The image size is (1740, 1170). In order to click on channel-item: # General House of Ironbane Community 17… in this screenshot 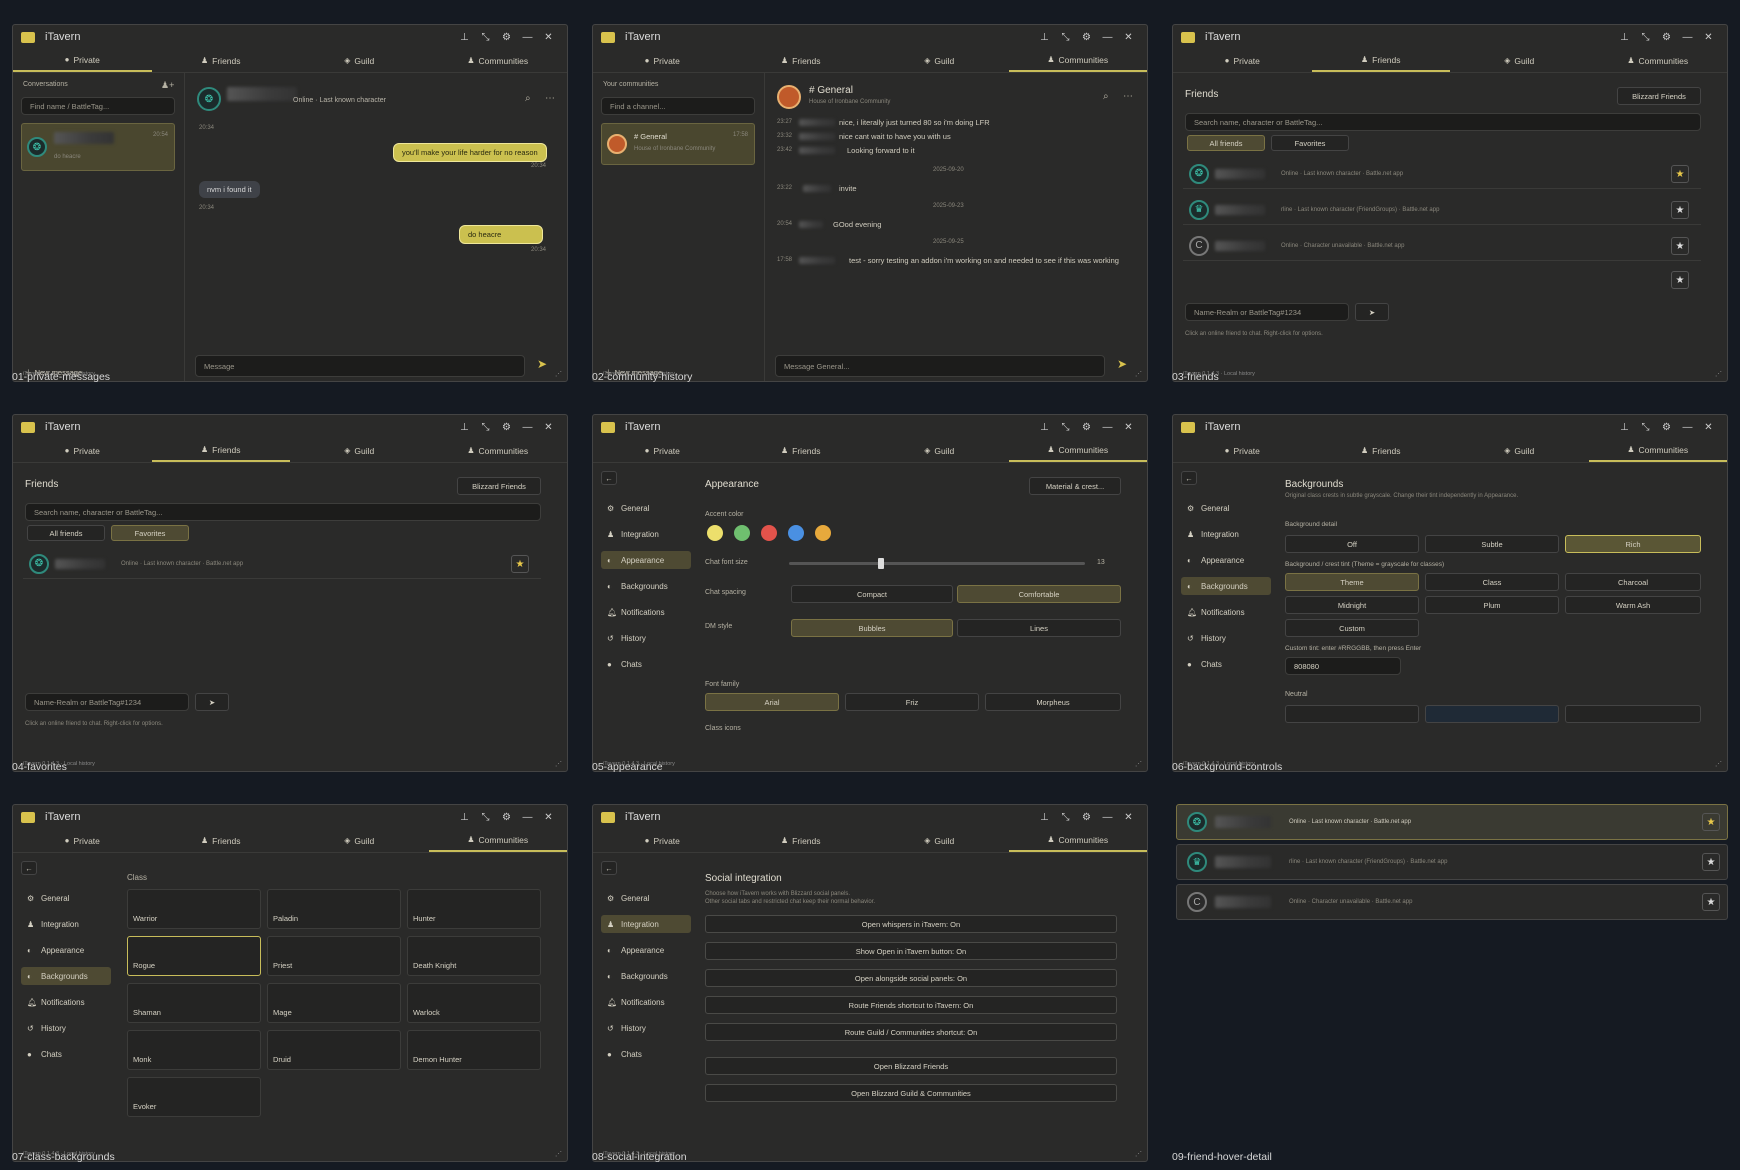, I will do `click(678, 144)`.